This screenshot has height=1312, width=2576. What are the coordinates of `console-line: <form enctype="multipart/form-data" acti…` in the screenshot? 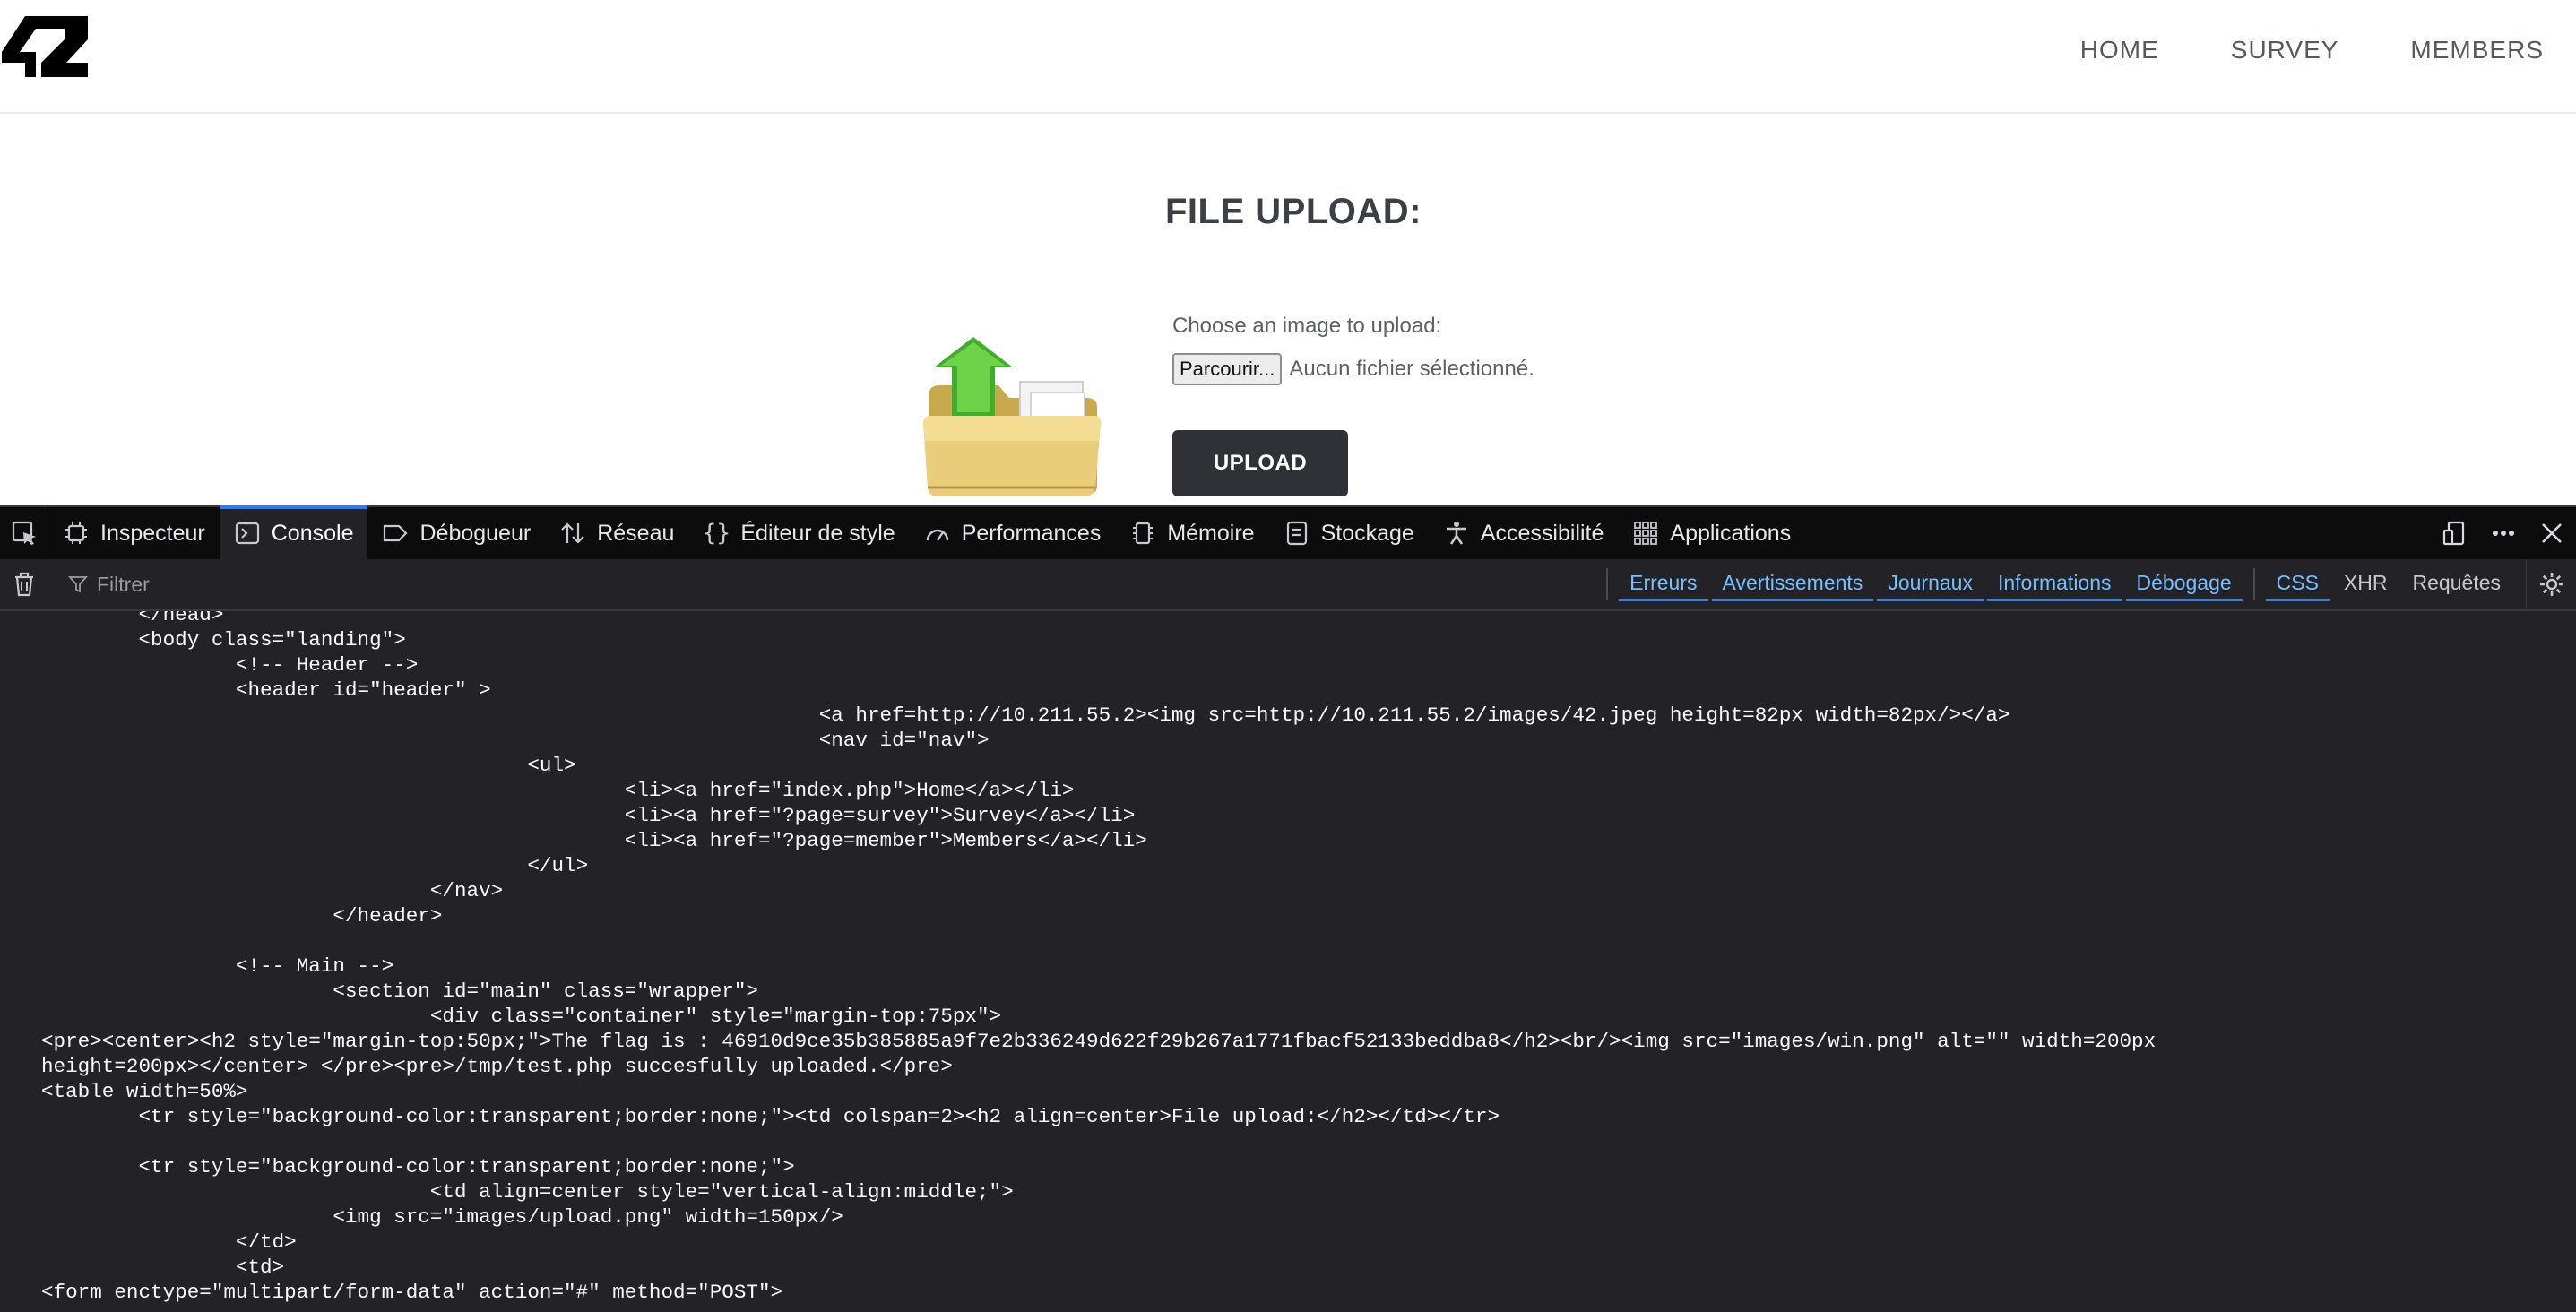 It's located at (412, 1292).